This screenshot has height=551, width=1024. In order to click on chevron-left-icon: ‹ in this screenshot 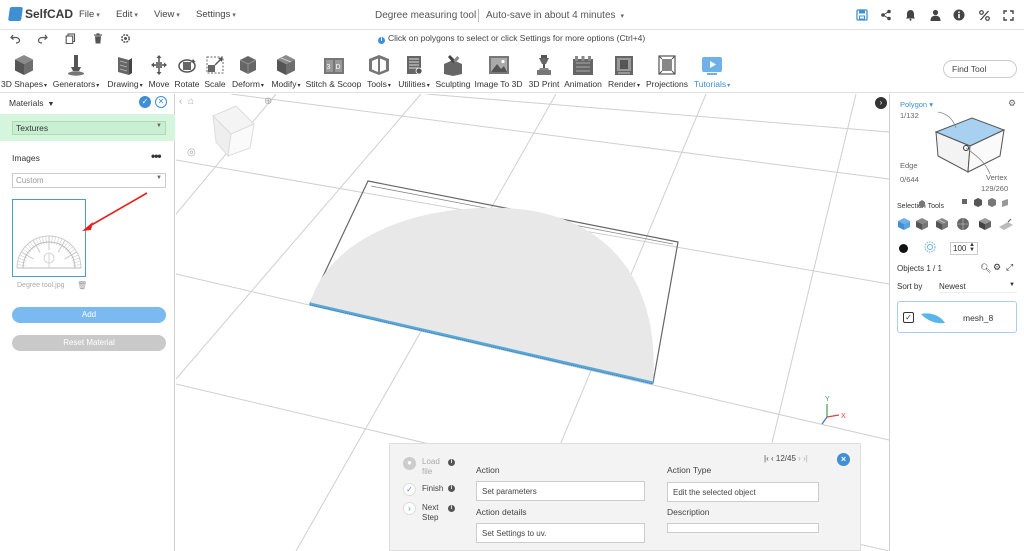, I will do `click(180, 101)`.